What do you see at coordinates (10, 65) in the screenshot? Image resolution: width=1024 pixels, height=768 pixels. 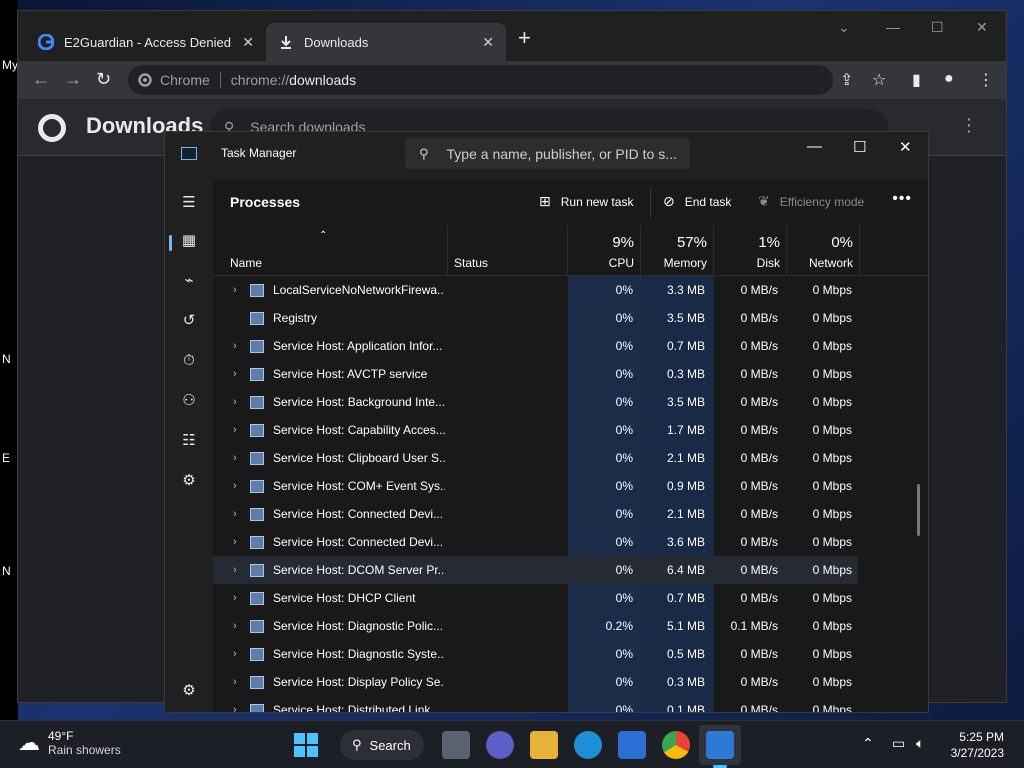 I see `desktop-icon-label: My` at bounding box center [10, 65].